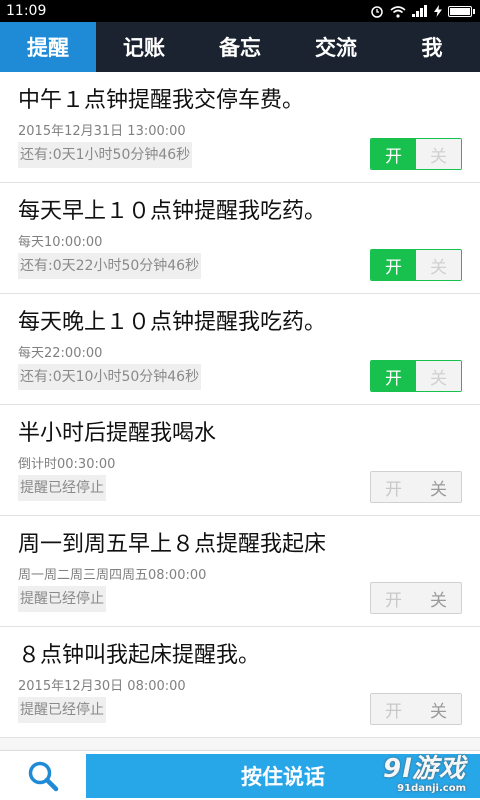 The height and width of the screenshot is (800, 480). Describe the element at coordinates (172, 211) in the screenshot. I see `reminder-title: 每天早上１０点钟提醒我吃药。` at that location.